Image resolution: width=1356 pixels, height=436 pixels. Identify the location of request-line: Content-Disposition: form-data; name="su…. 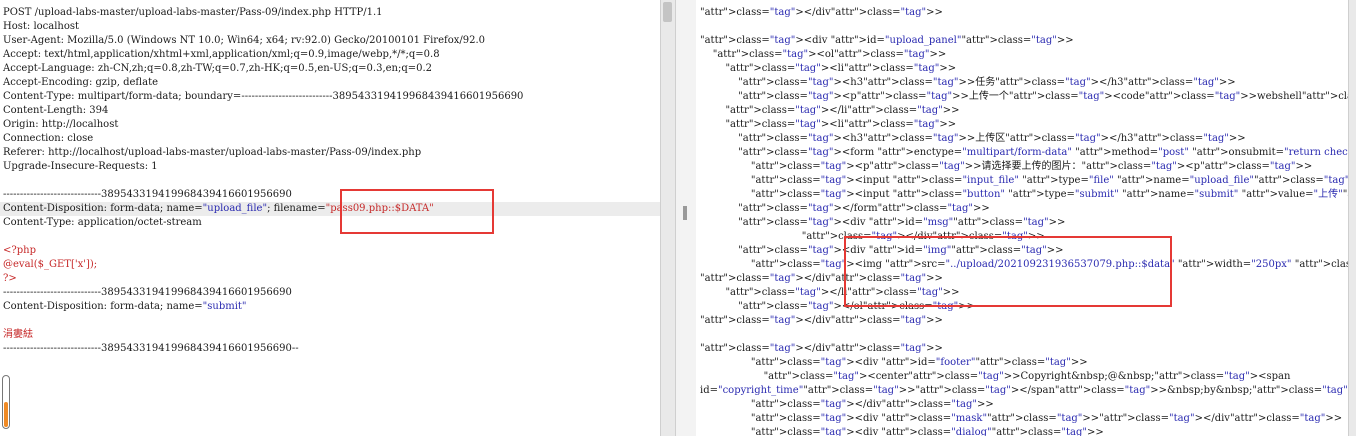
(125, 306).